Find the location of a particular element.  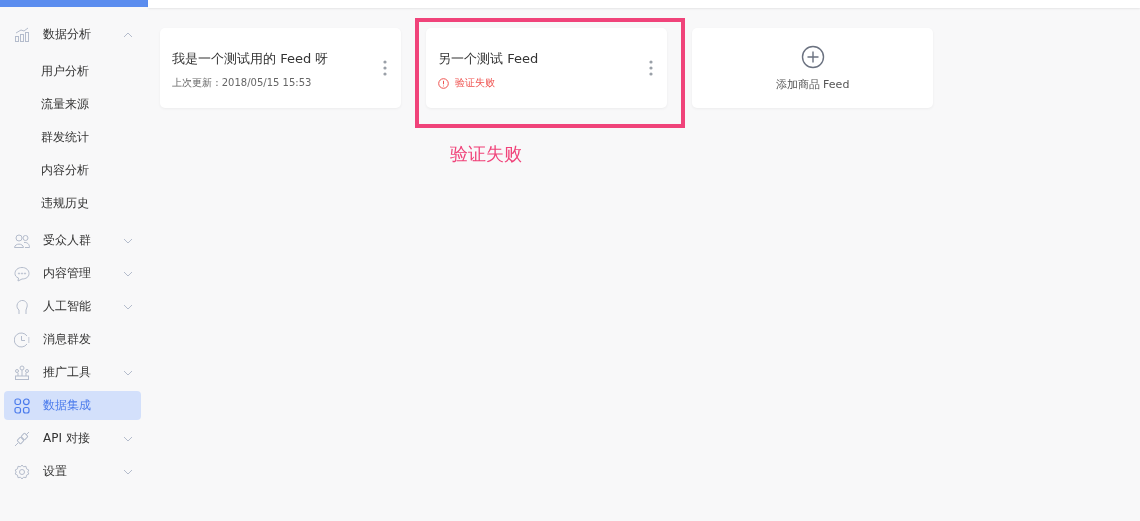

plus-icon is located at coordinates (812, 56).